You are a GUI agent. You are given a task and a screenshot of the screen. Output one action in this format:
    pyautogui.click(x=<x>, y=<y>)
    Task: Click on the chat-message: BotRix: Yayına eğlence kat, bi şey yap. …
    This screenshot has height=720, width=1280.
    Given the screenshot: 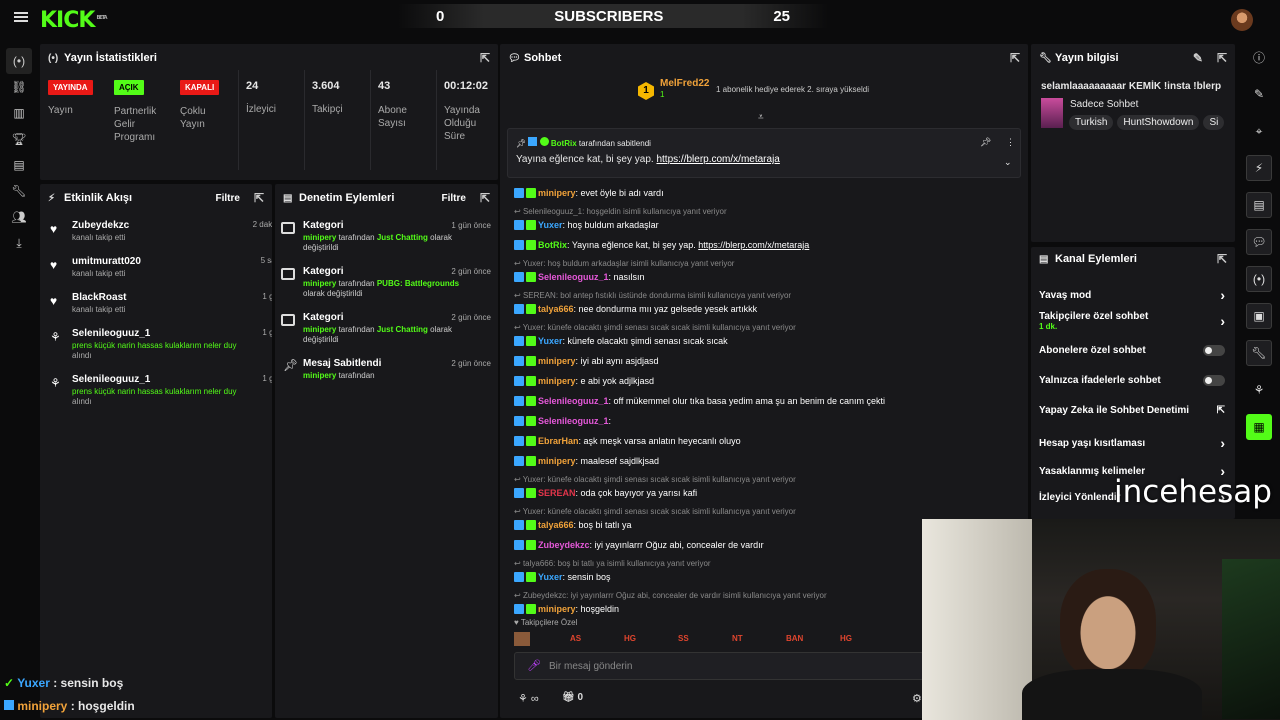 What is the action you would take?
    pyautogui.click(x=714, y=245)
    